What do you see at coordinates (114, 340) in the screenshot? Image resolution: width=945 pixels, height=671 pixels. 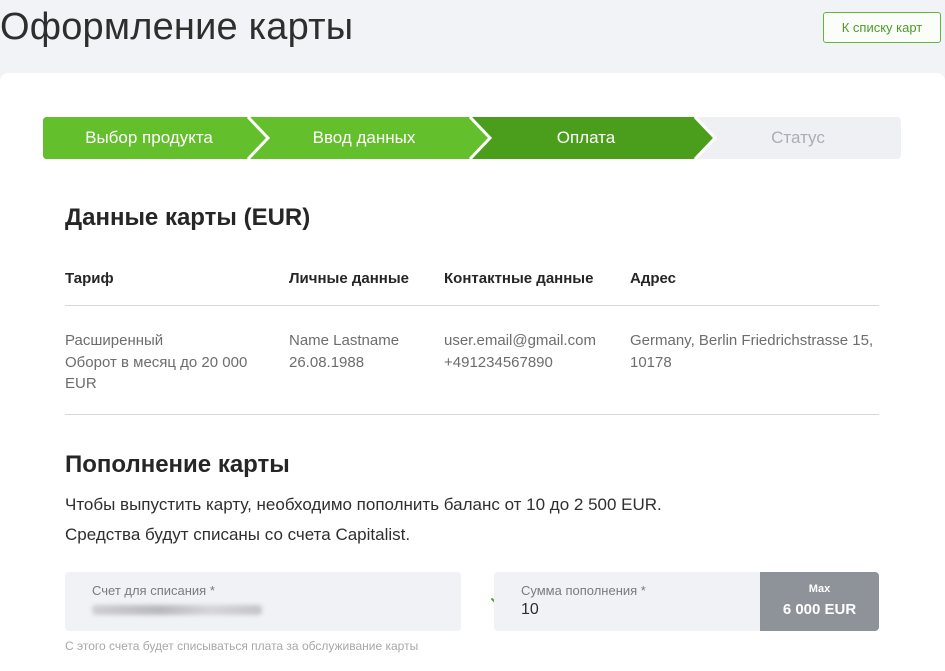 I see `tariff-name: Расширенный` at bounding box center [114, 340].